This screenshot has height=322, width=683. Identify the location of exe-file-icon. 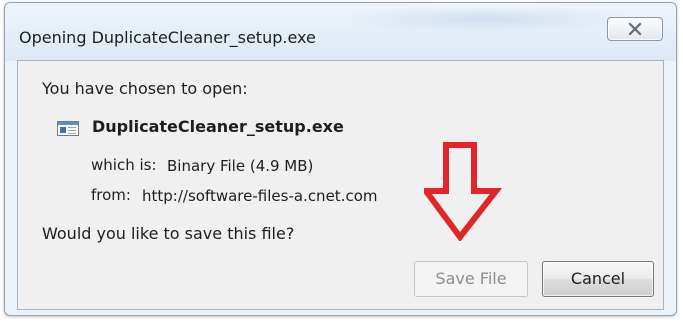
(68, 128).